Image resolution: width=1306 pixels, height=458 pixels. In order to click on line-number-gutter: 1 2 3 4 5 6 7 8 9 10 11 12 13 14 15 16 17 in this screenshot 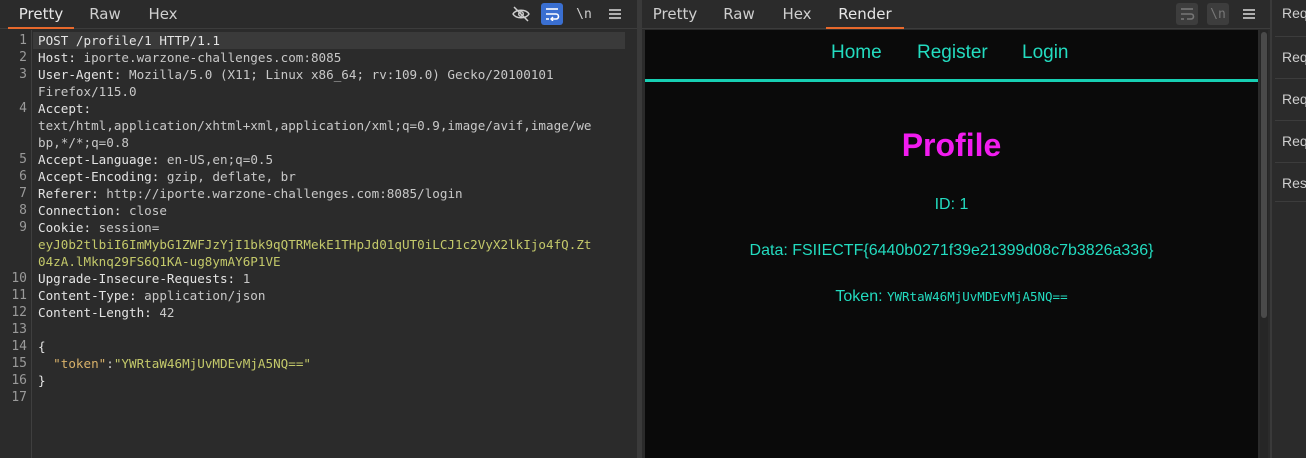, I will do `click(18, 244)`.